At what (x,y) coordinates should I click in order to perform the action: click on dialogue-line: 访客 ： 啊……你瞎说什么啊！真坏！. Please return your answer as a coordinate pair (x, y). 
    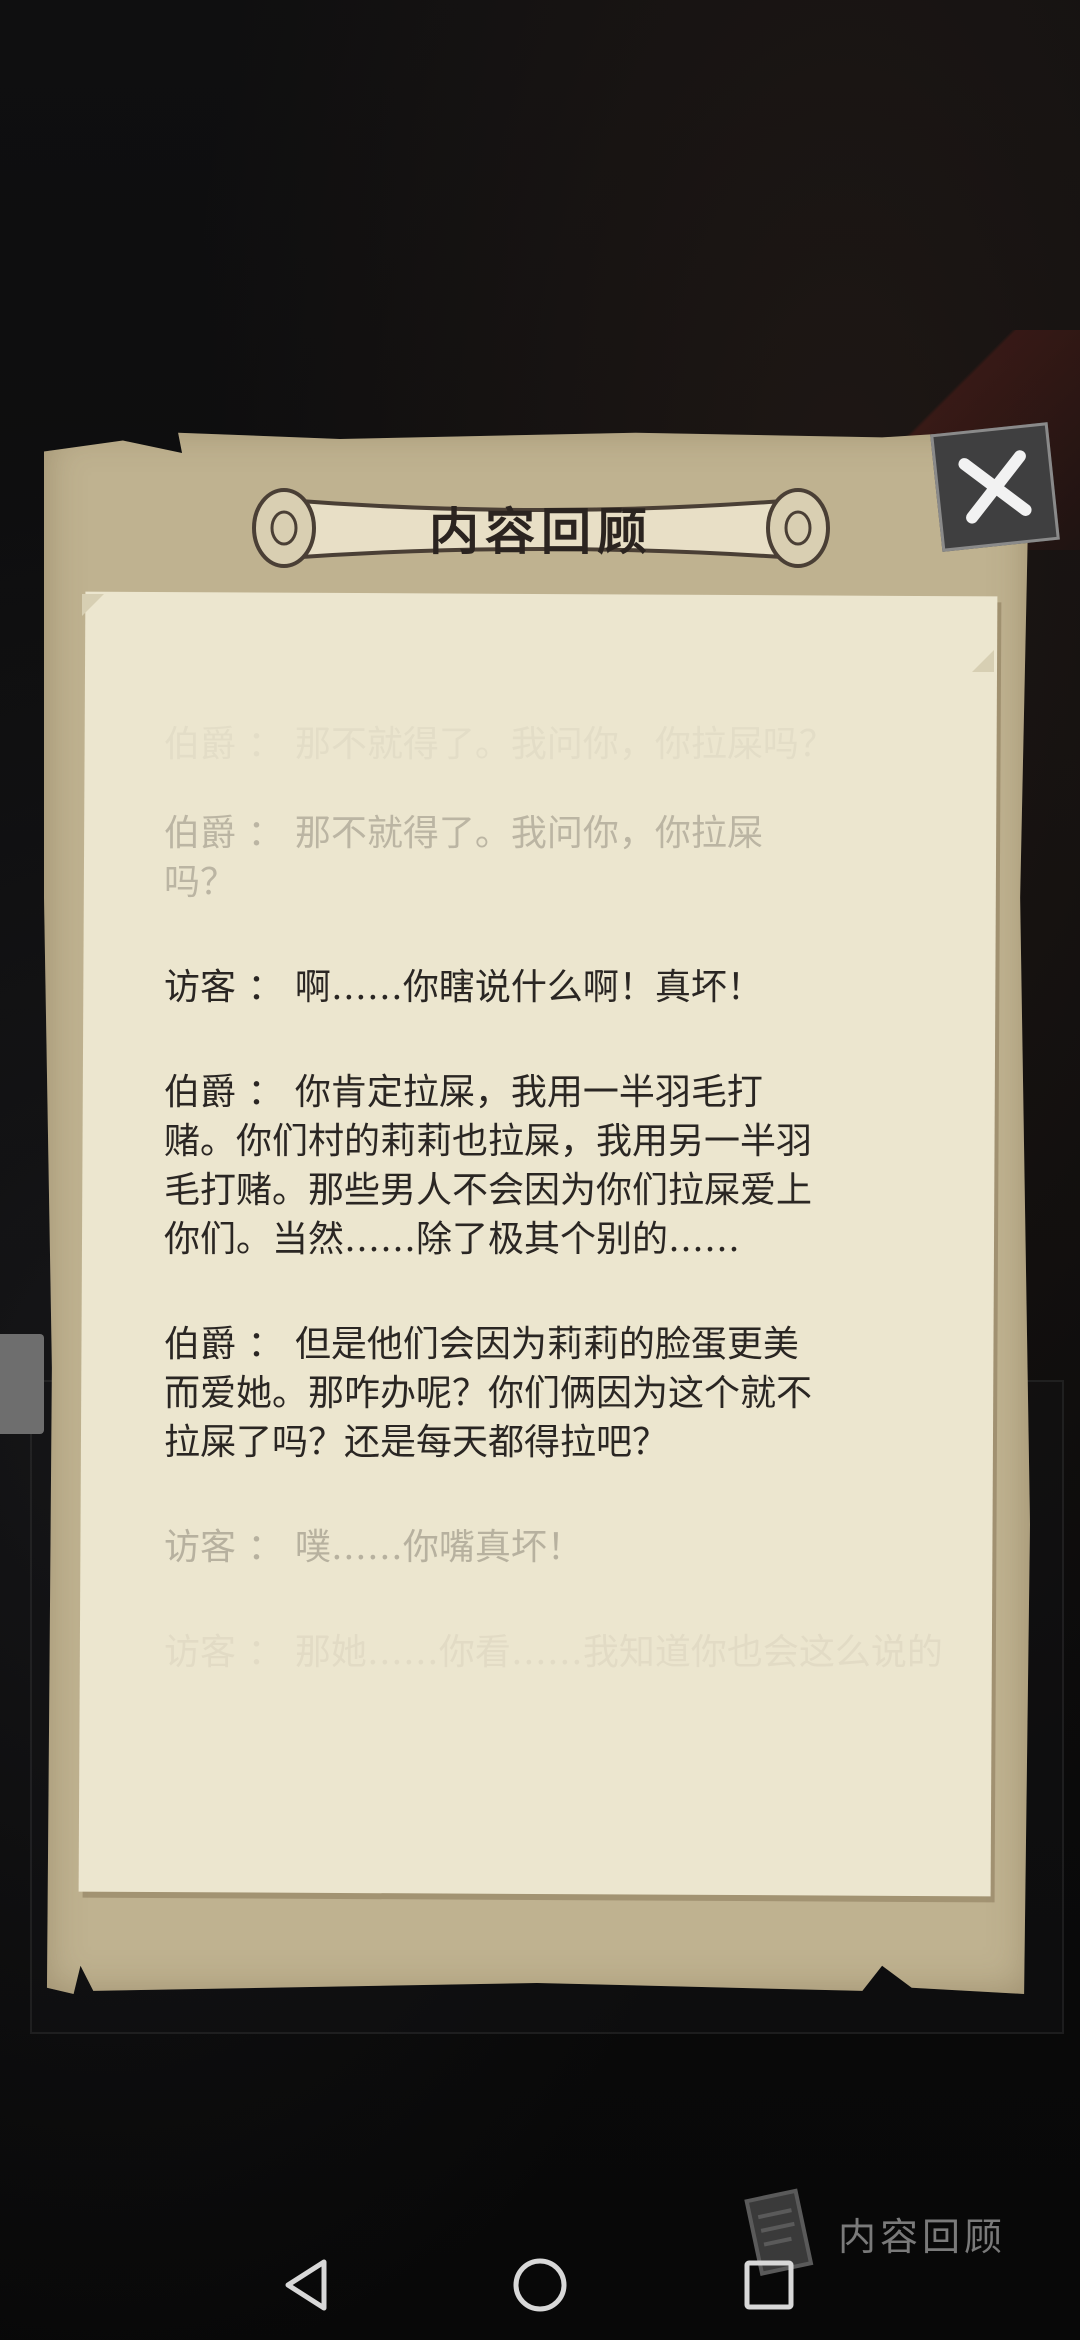
    Looking at the image, I should click on (463, 987).